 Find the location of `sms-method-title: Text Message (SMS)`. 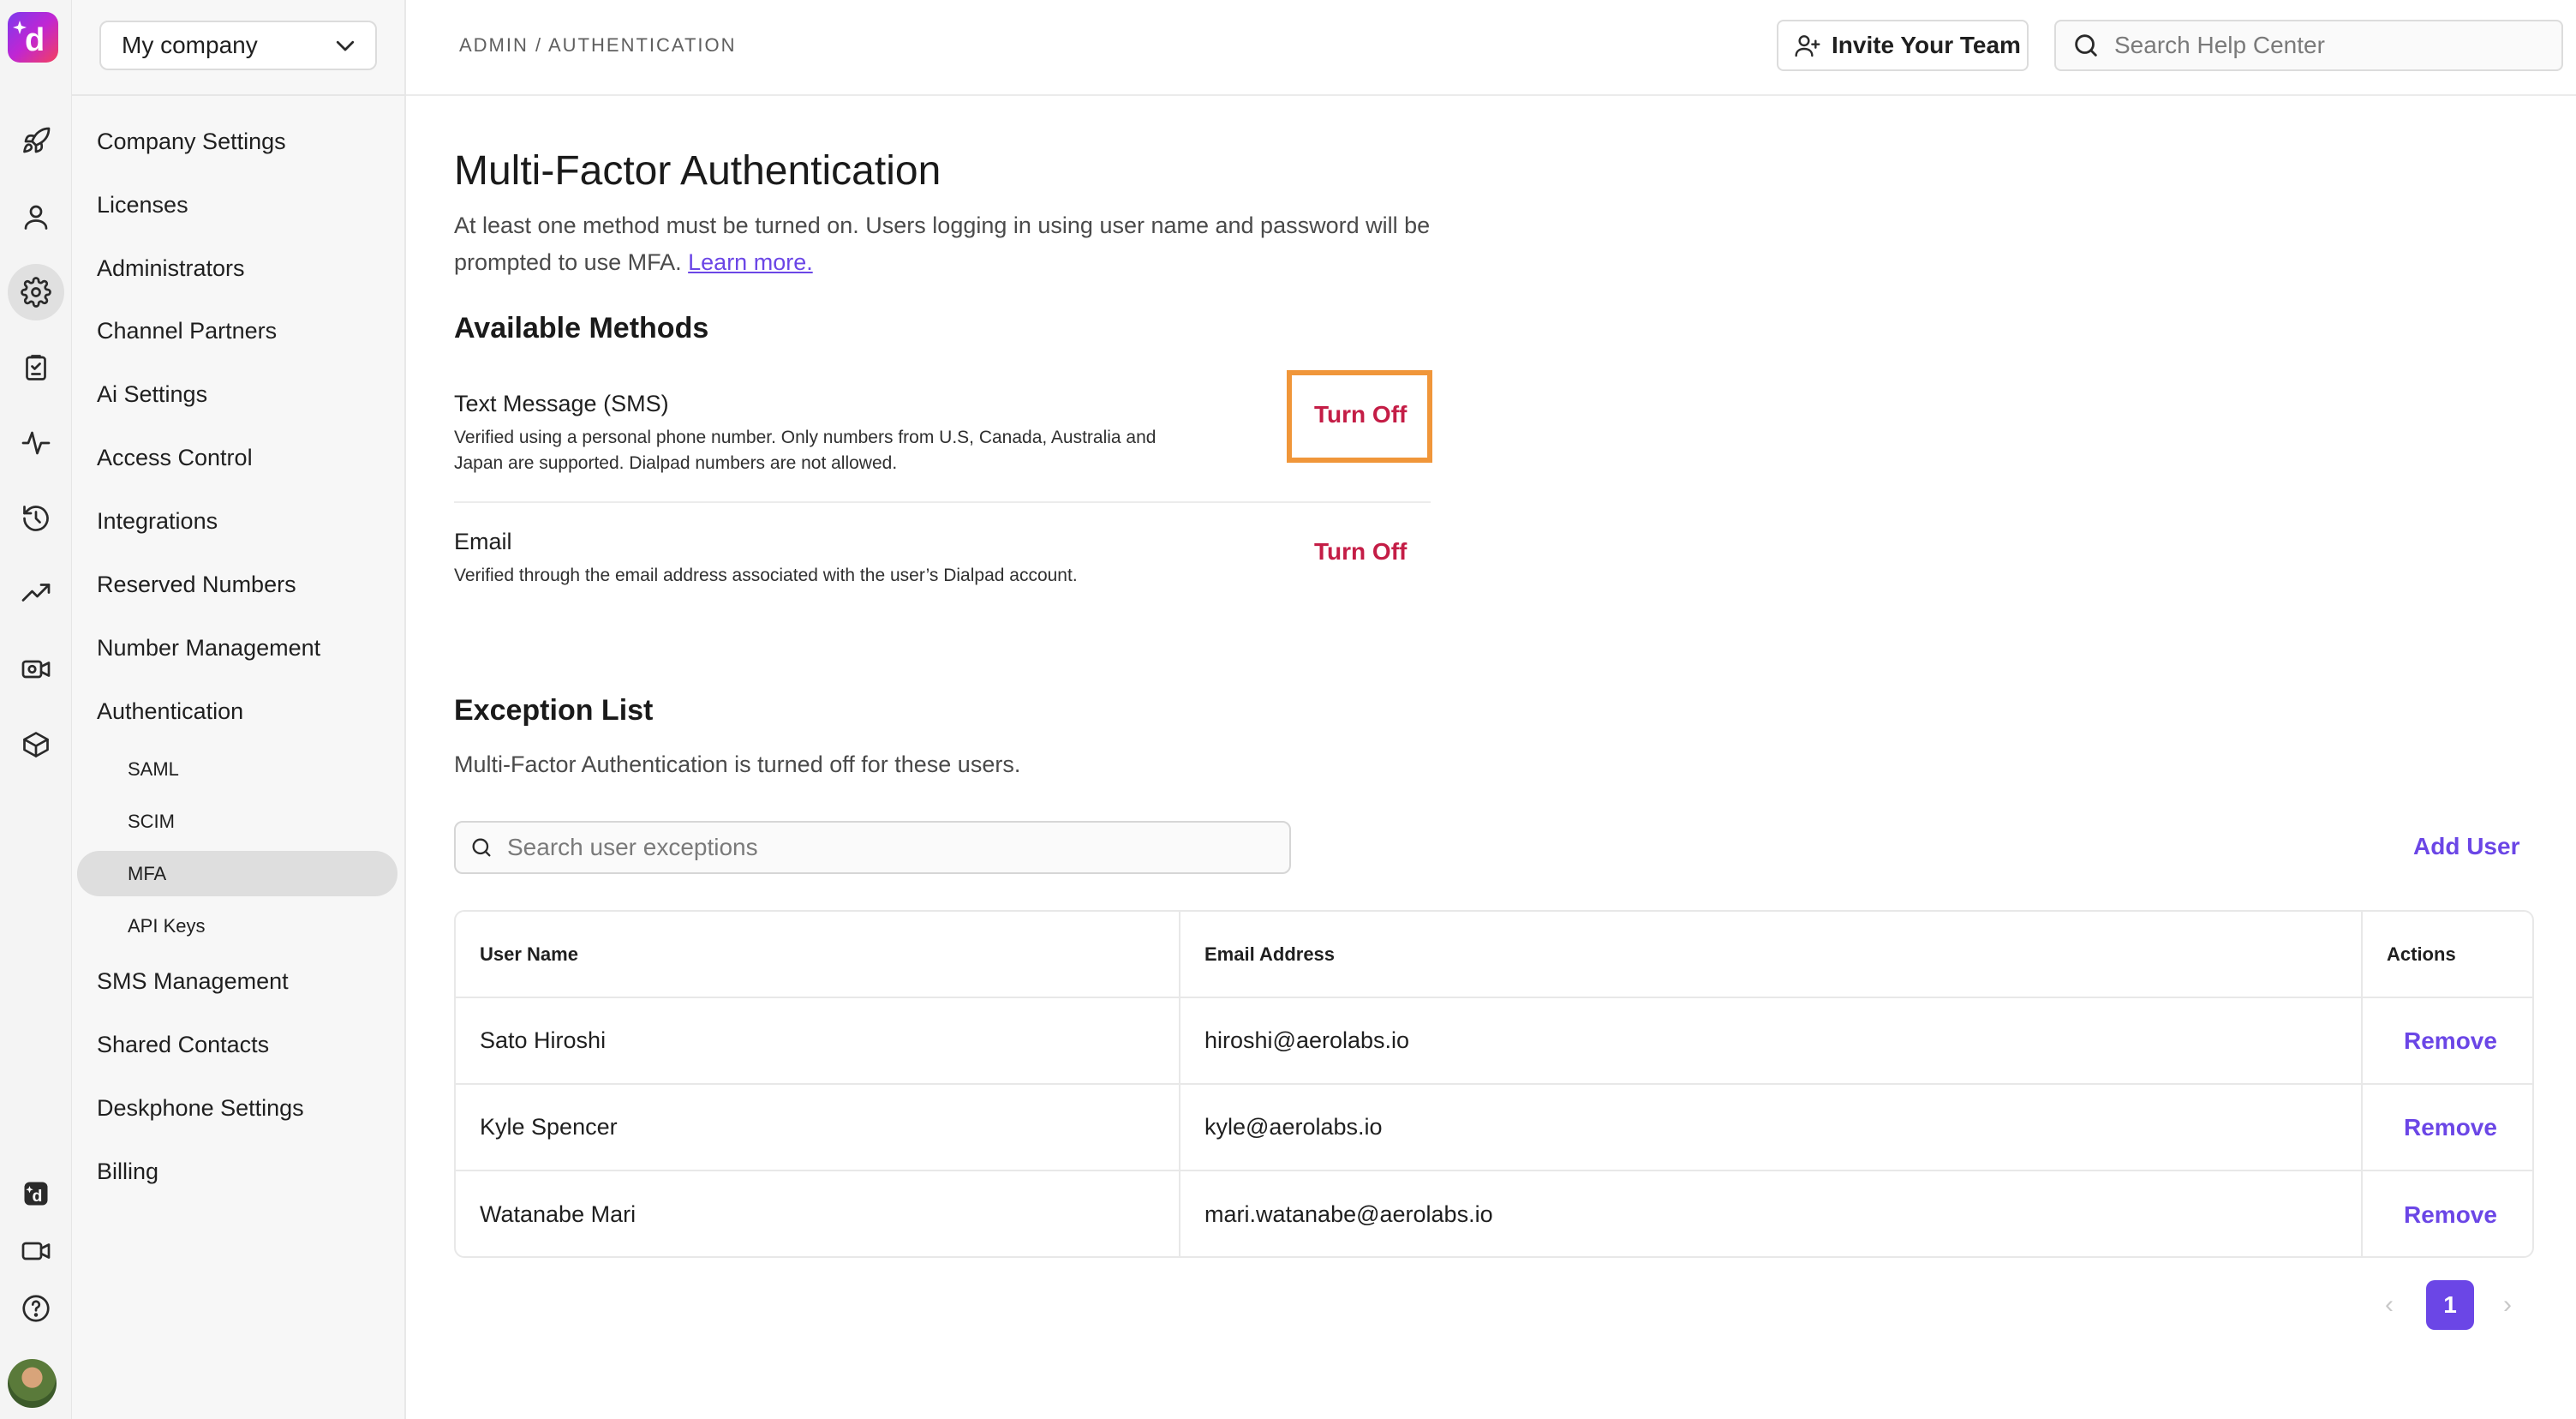

sms-method-title: Text Message (SMS) is located at coordinates (562, 403).